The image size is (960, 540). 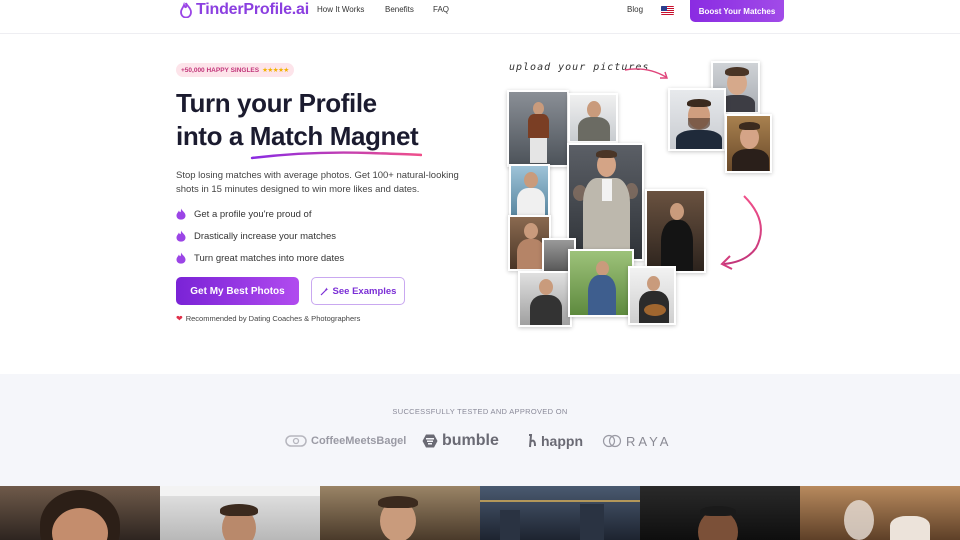 I want to click on benefit-item: Drastically increase your matches, so click(x=256, y=236).